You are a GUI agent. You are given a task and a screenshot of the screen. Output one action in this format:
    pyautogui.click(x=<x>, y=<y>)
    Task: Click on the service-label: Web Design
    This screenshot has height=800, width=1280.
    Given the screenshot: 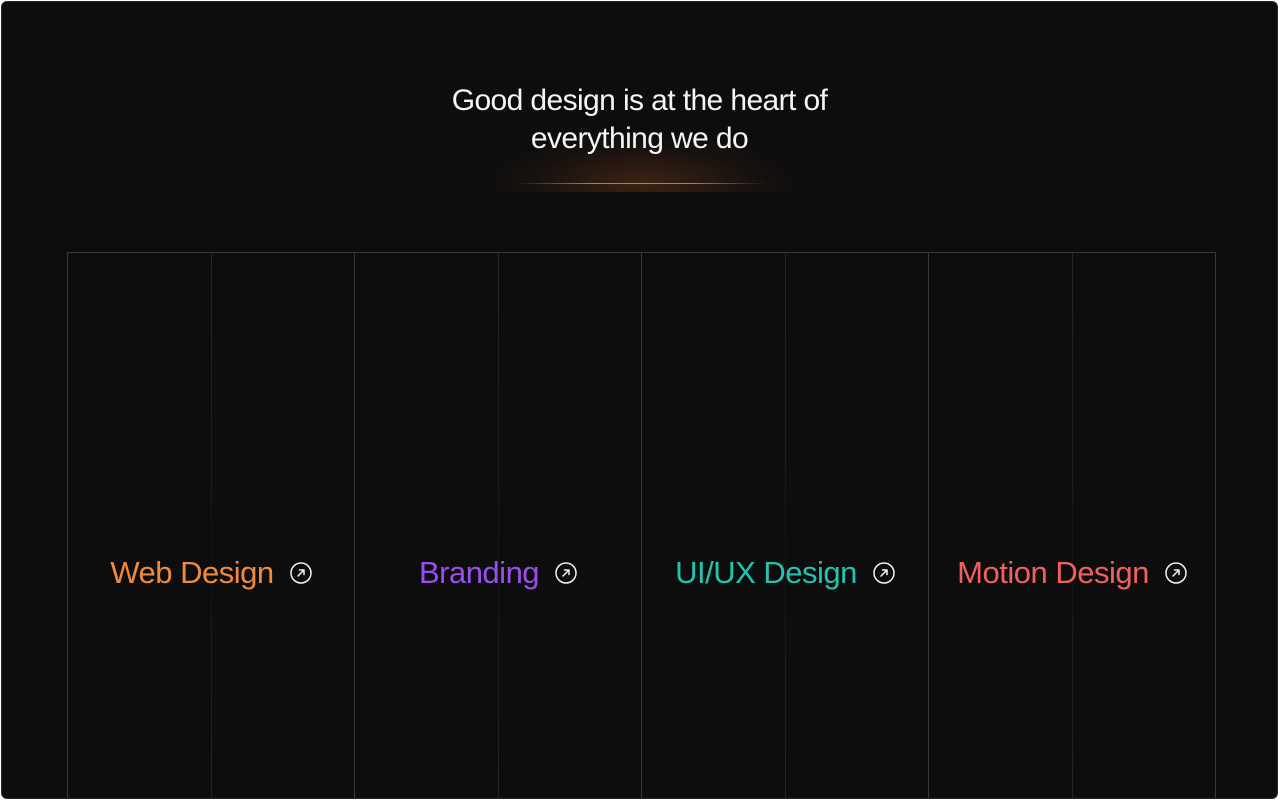 What is the action you would take?
    pyautogui.click(x=192, y=572)
    